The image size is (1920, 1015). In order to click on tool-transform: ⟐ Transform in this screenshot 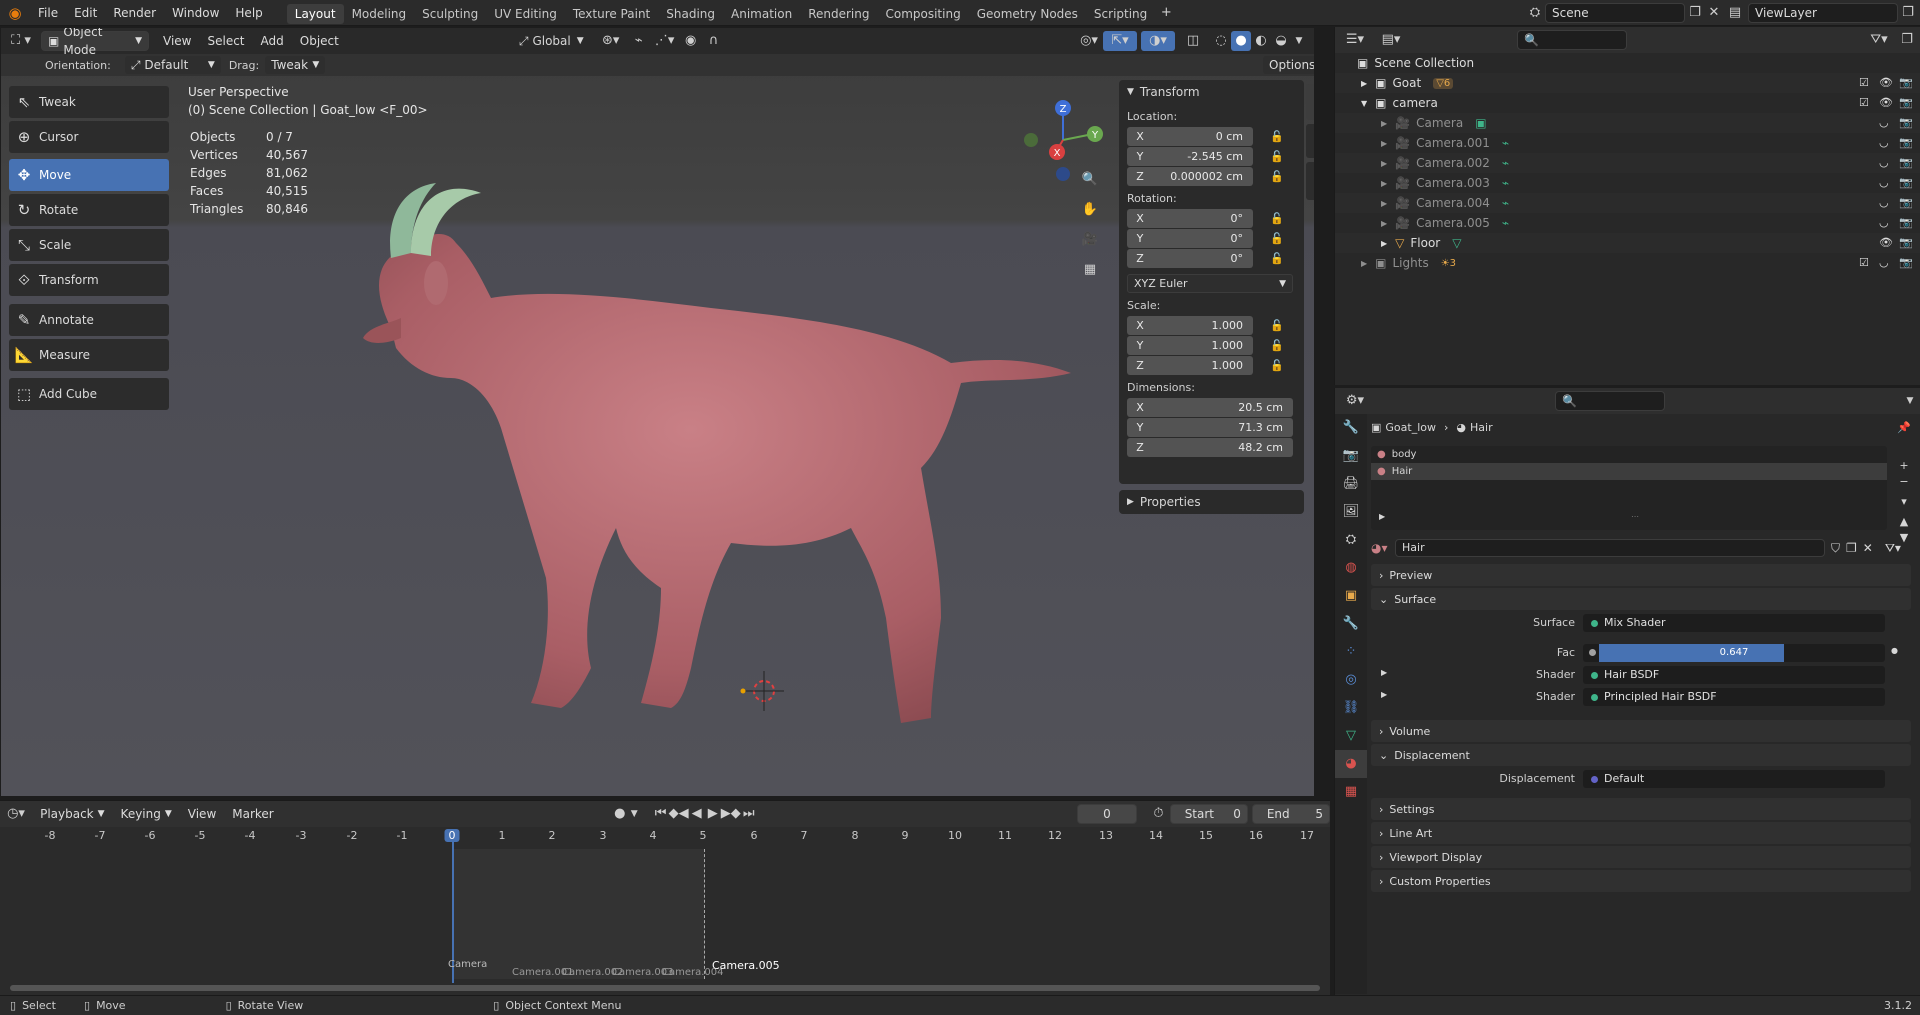, I will do `click(89, 280)`.